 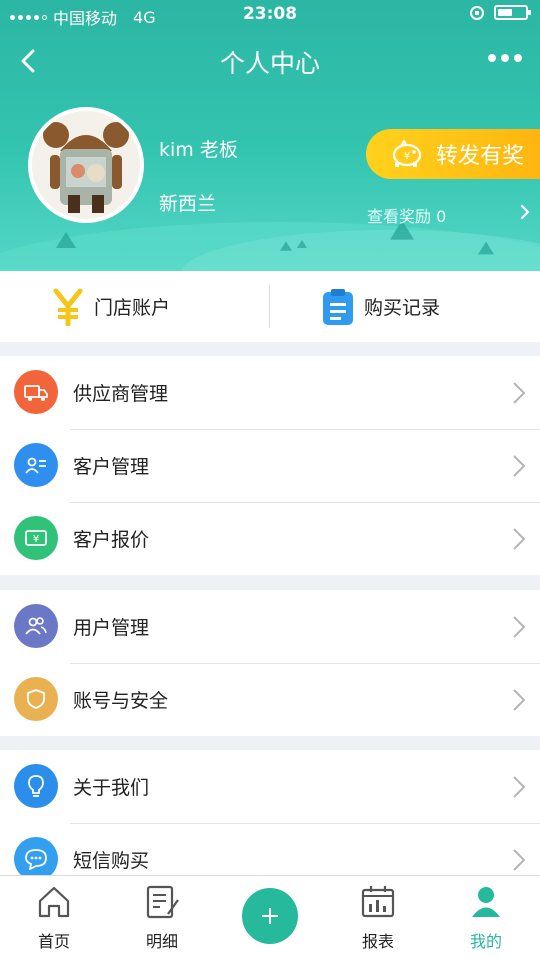 What do you see at coordinates (486, 918) in the screenshot?
I see `tab-mine: 我的` at bounding box center [486, 918].